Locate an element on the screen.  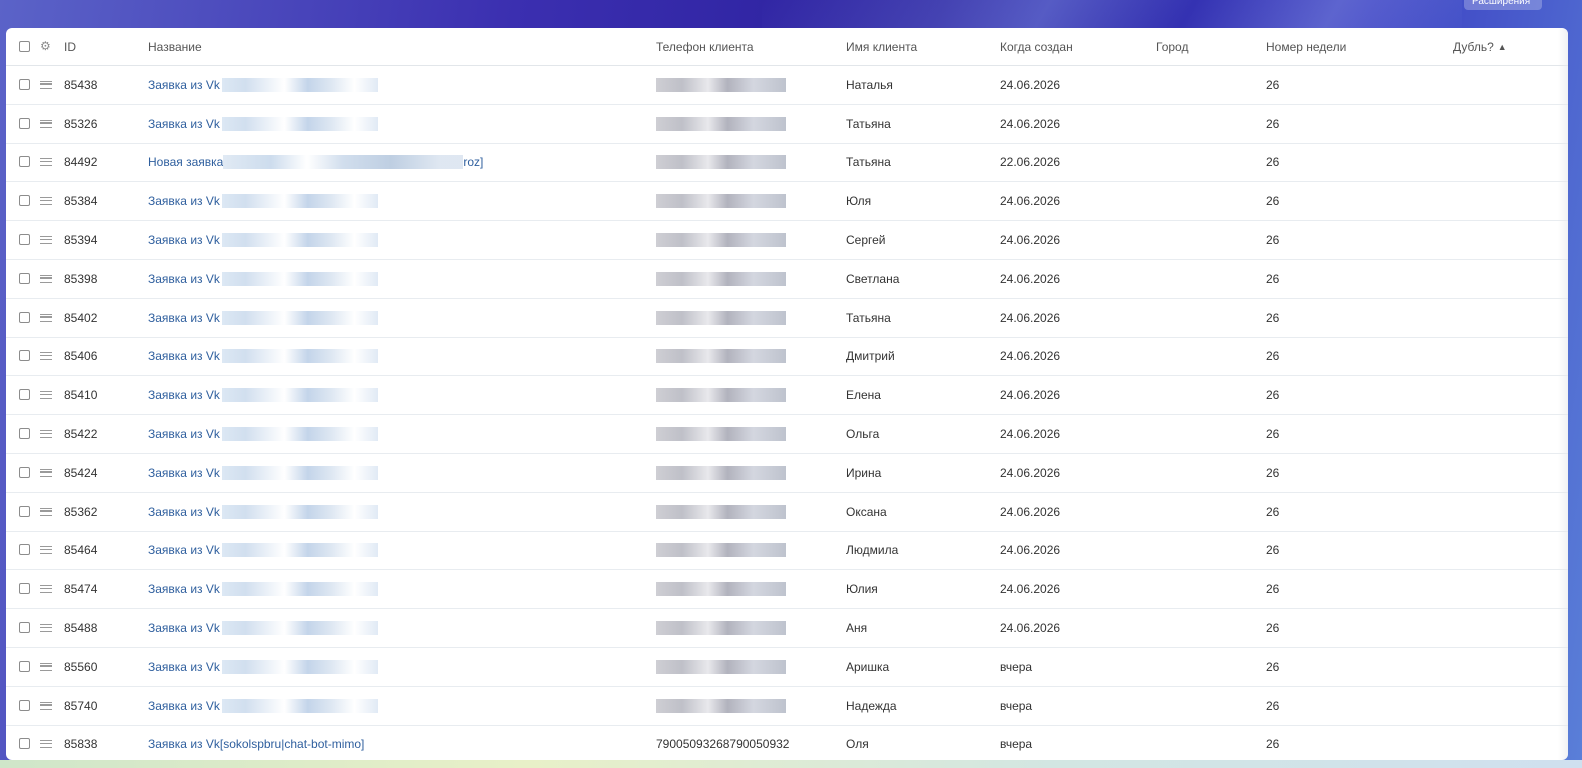
scrollbar-track is located at coordinates (1563, 394).